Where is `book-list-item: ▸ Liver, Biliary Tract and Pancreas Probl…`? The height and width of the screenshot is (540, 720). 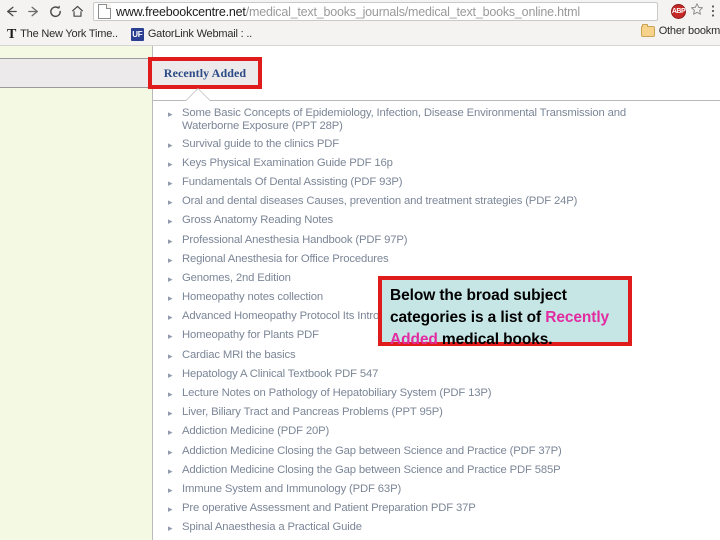 book-list-item: ▸ Liver, Biliary Tract and Pancreas Probl… is located at coordinates (426, 413).